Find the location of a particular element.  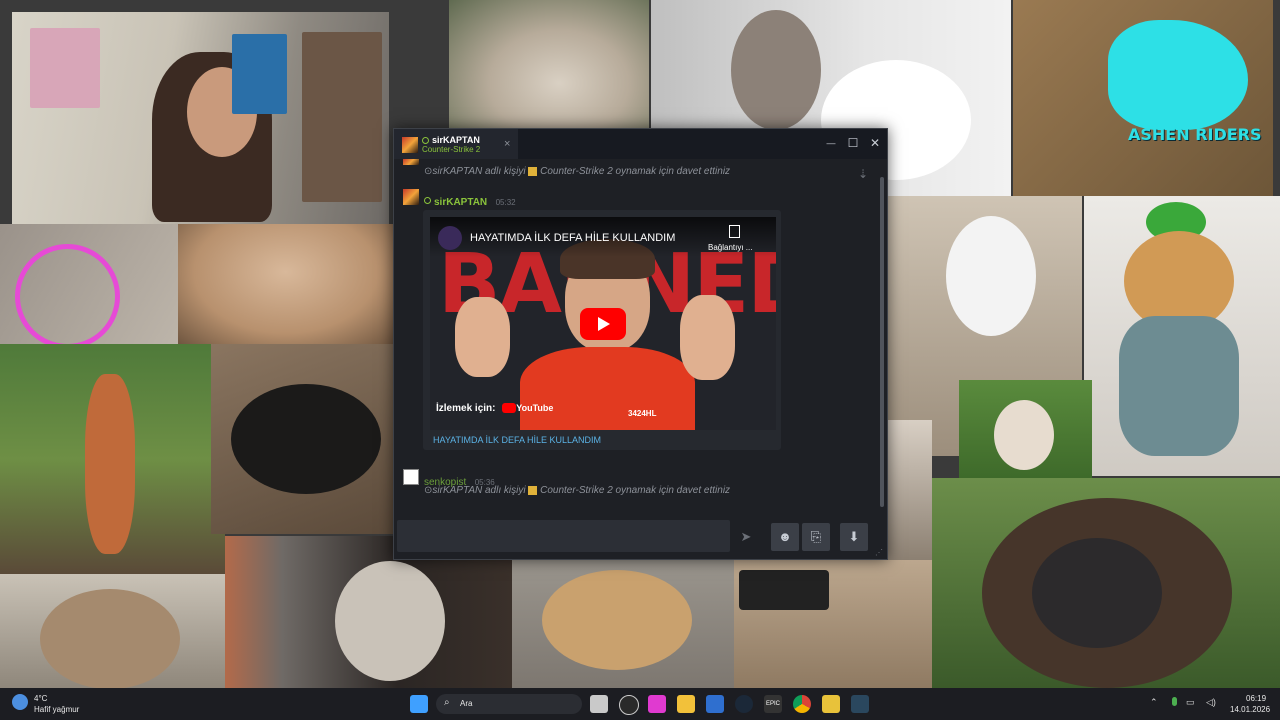

wallpaper-smile-face is located at coordinates (67, 294).